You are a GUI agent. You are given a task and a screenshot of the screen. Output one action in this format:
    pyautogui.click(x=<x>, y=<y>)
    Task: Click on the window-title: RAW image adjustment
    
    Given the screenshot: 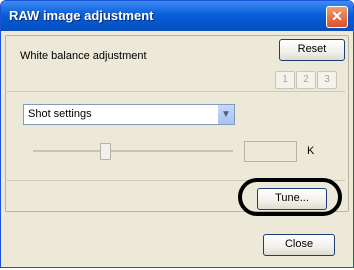 What is the action you would take?
    pyautogui.click(x=81, y=15)
    